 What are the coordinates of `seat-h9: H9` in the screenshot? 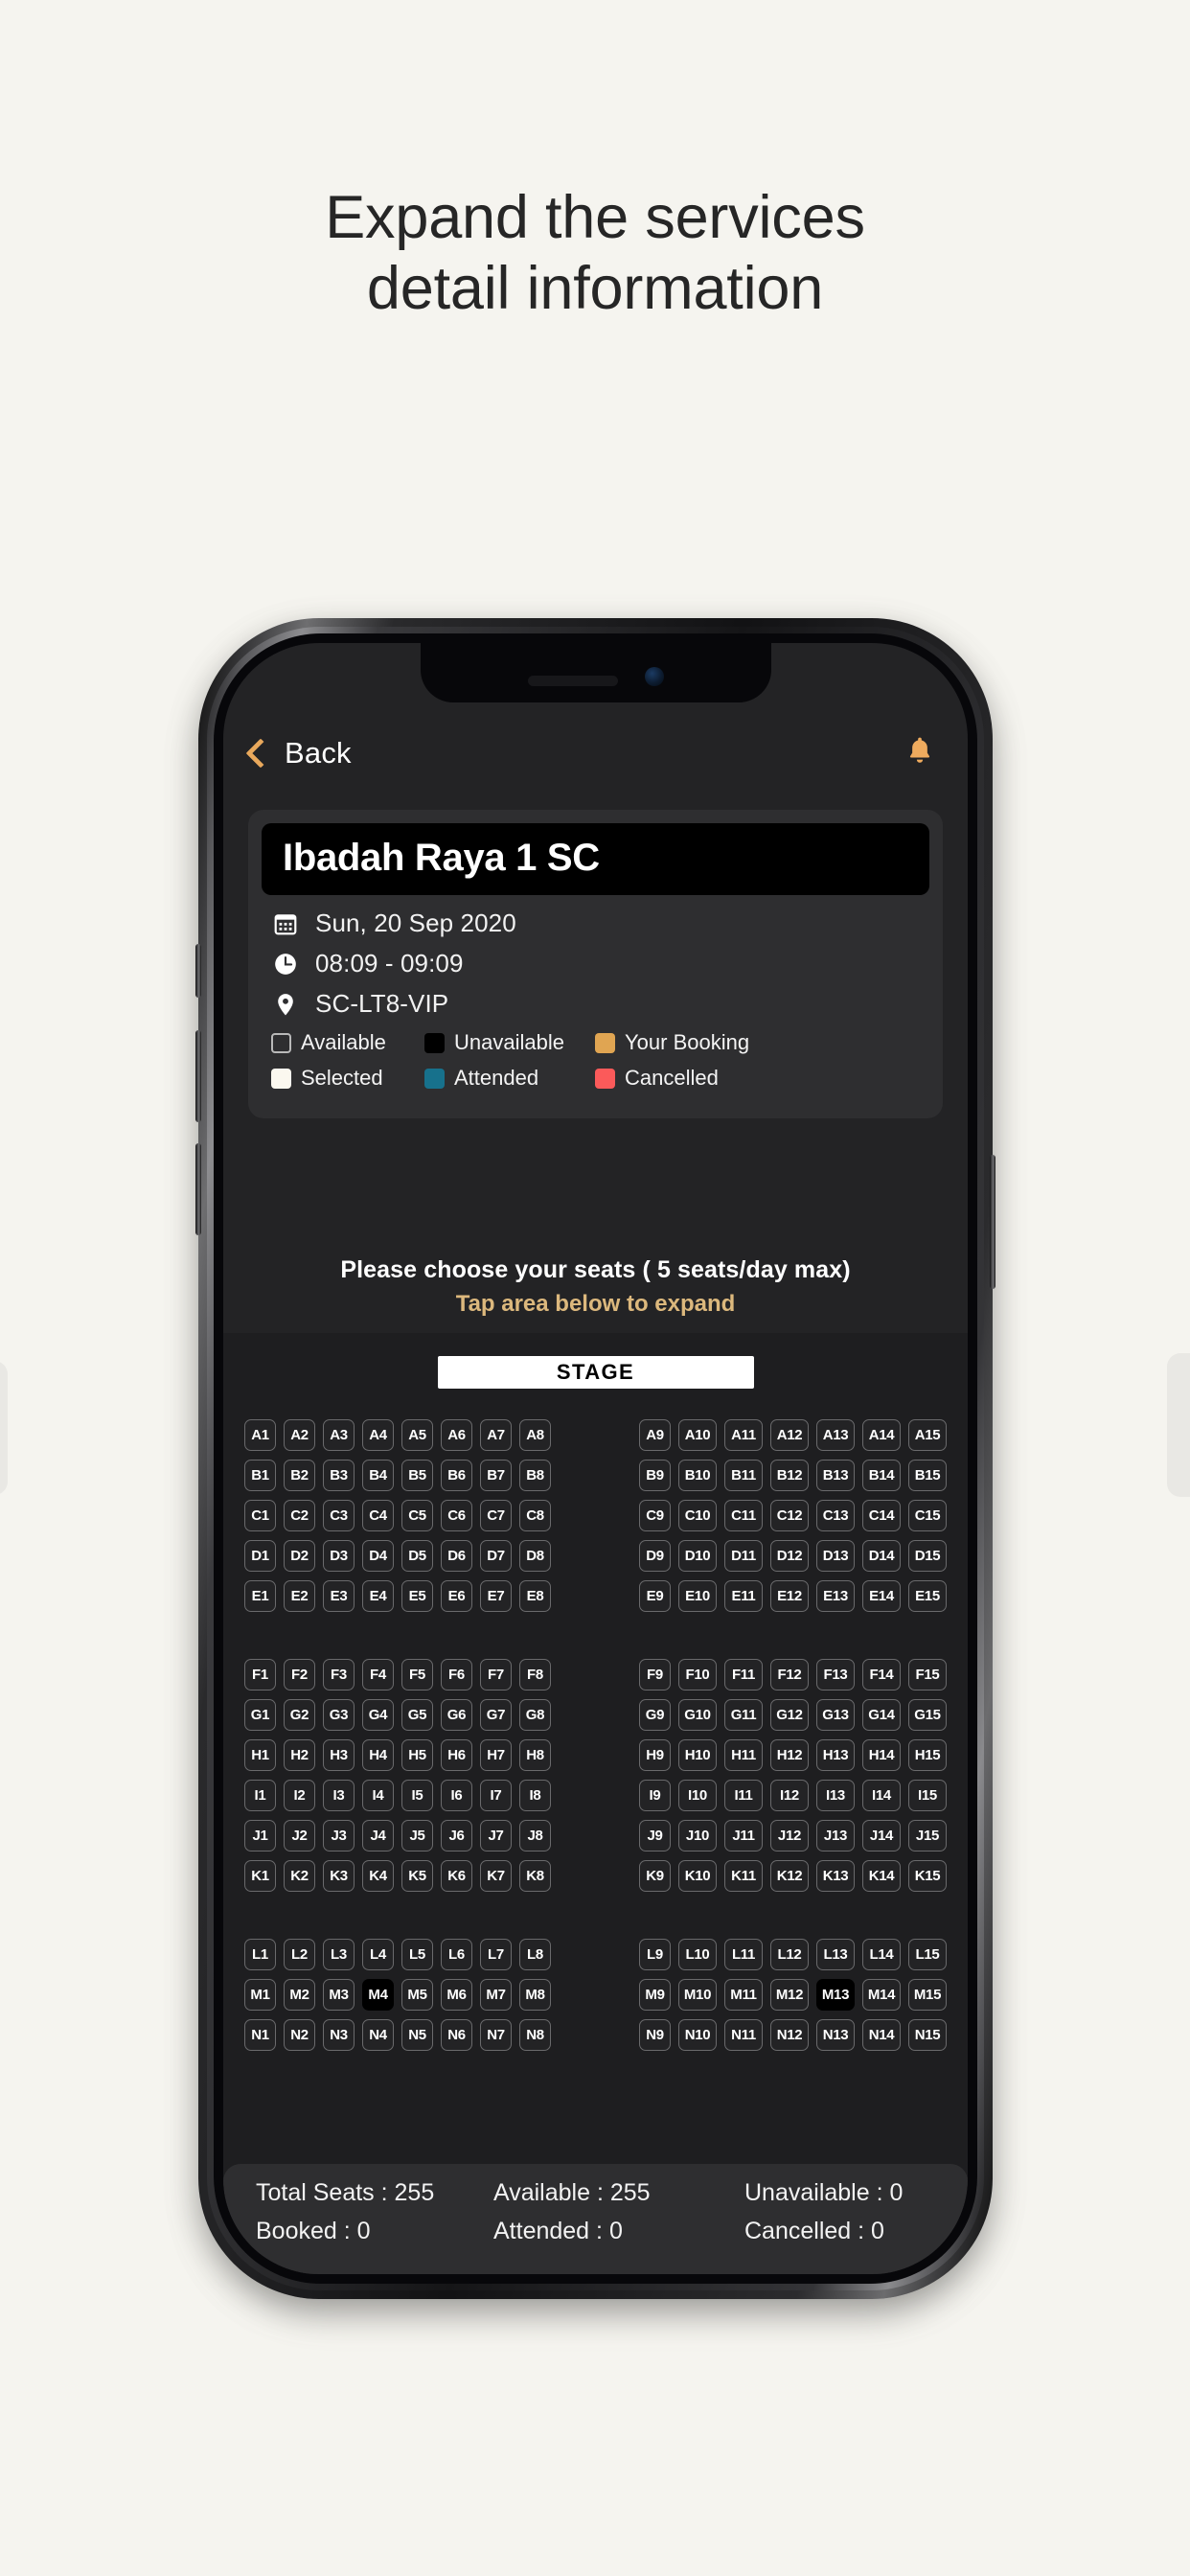 It's located at (655, 1755).